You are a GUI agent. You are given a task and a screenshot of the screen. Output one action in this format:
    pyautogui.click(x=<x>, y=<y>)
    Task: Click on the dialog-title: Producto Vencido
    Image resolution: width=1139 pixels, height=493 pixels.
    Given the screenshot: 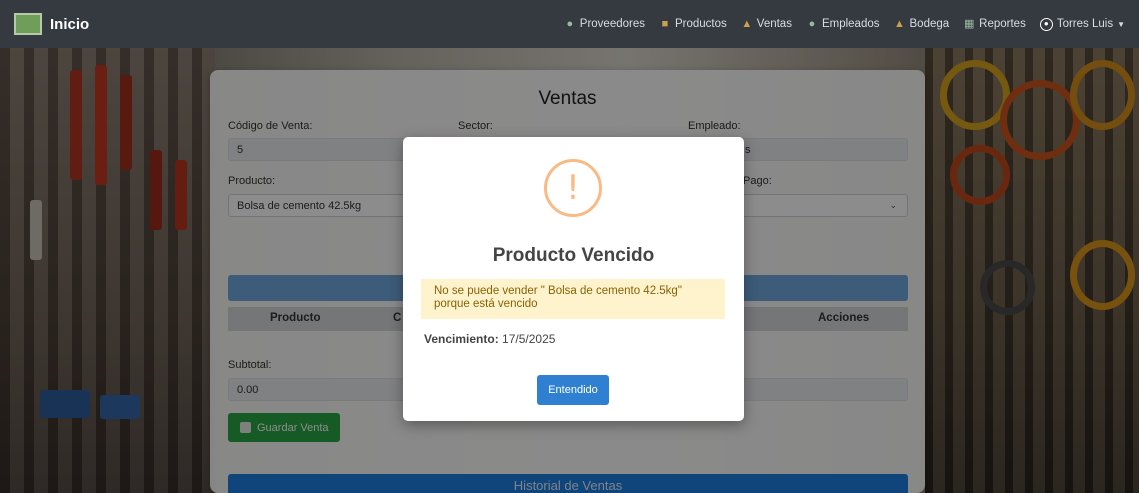 What is the action you would take?
    pyautogui.click(x=573, y=255)
    